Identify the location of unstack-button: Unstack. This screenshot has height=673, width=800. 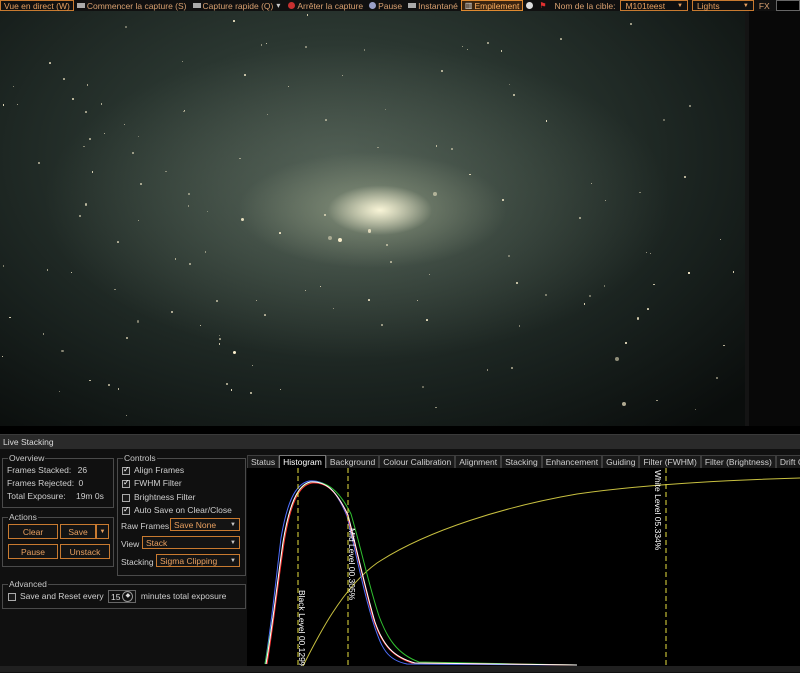
(85, 551).